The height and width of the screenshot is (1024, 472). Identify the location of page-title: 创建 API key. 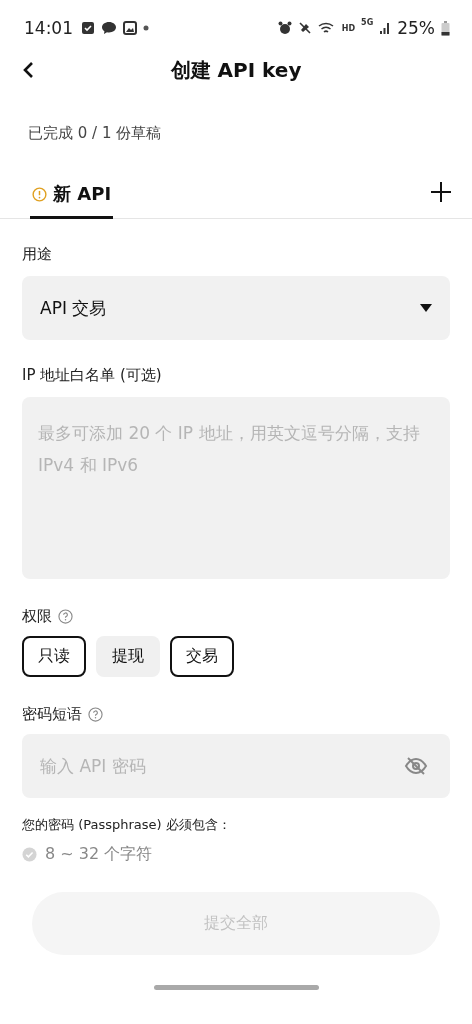
(236, 70).